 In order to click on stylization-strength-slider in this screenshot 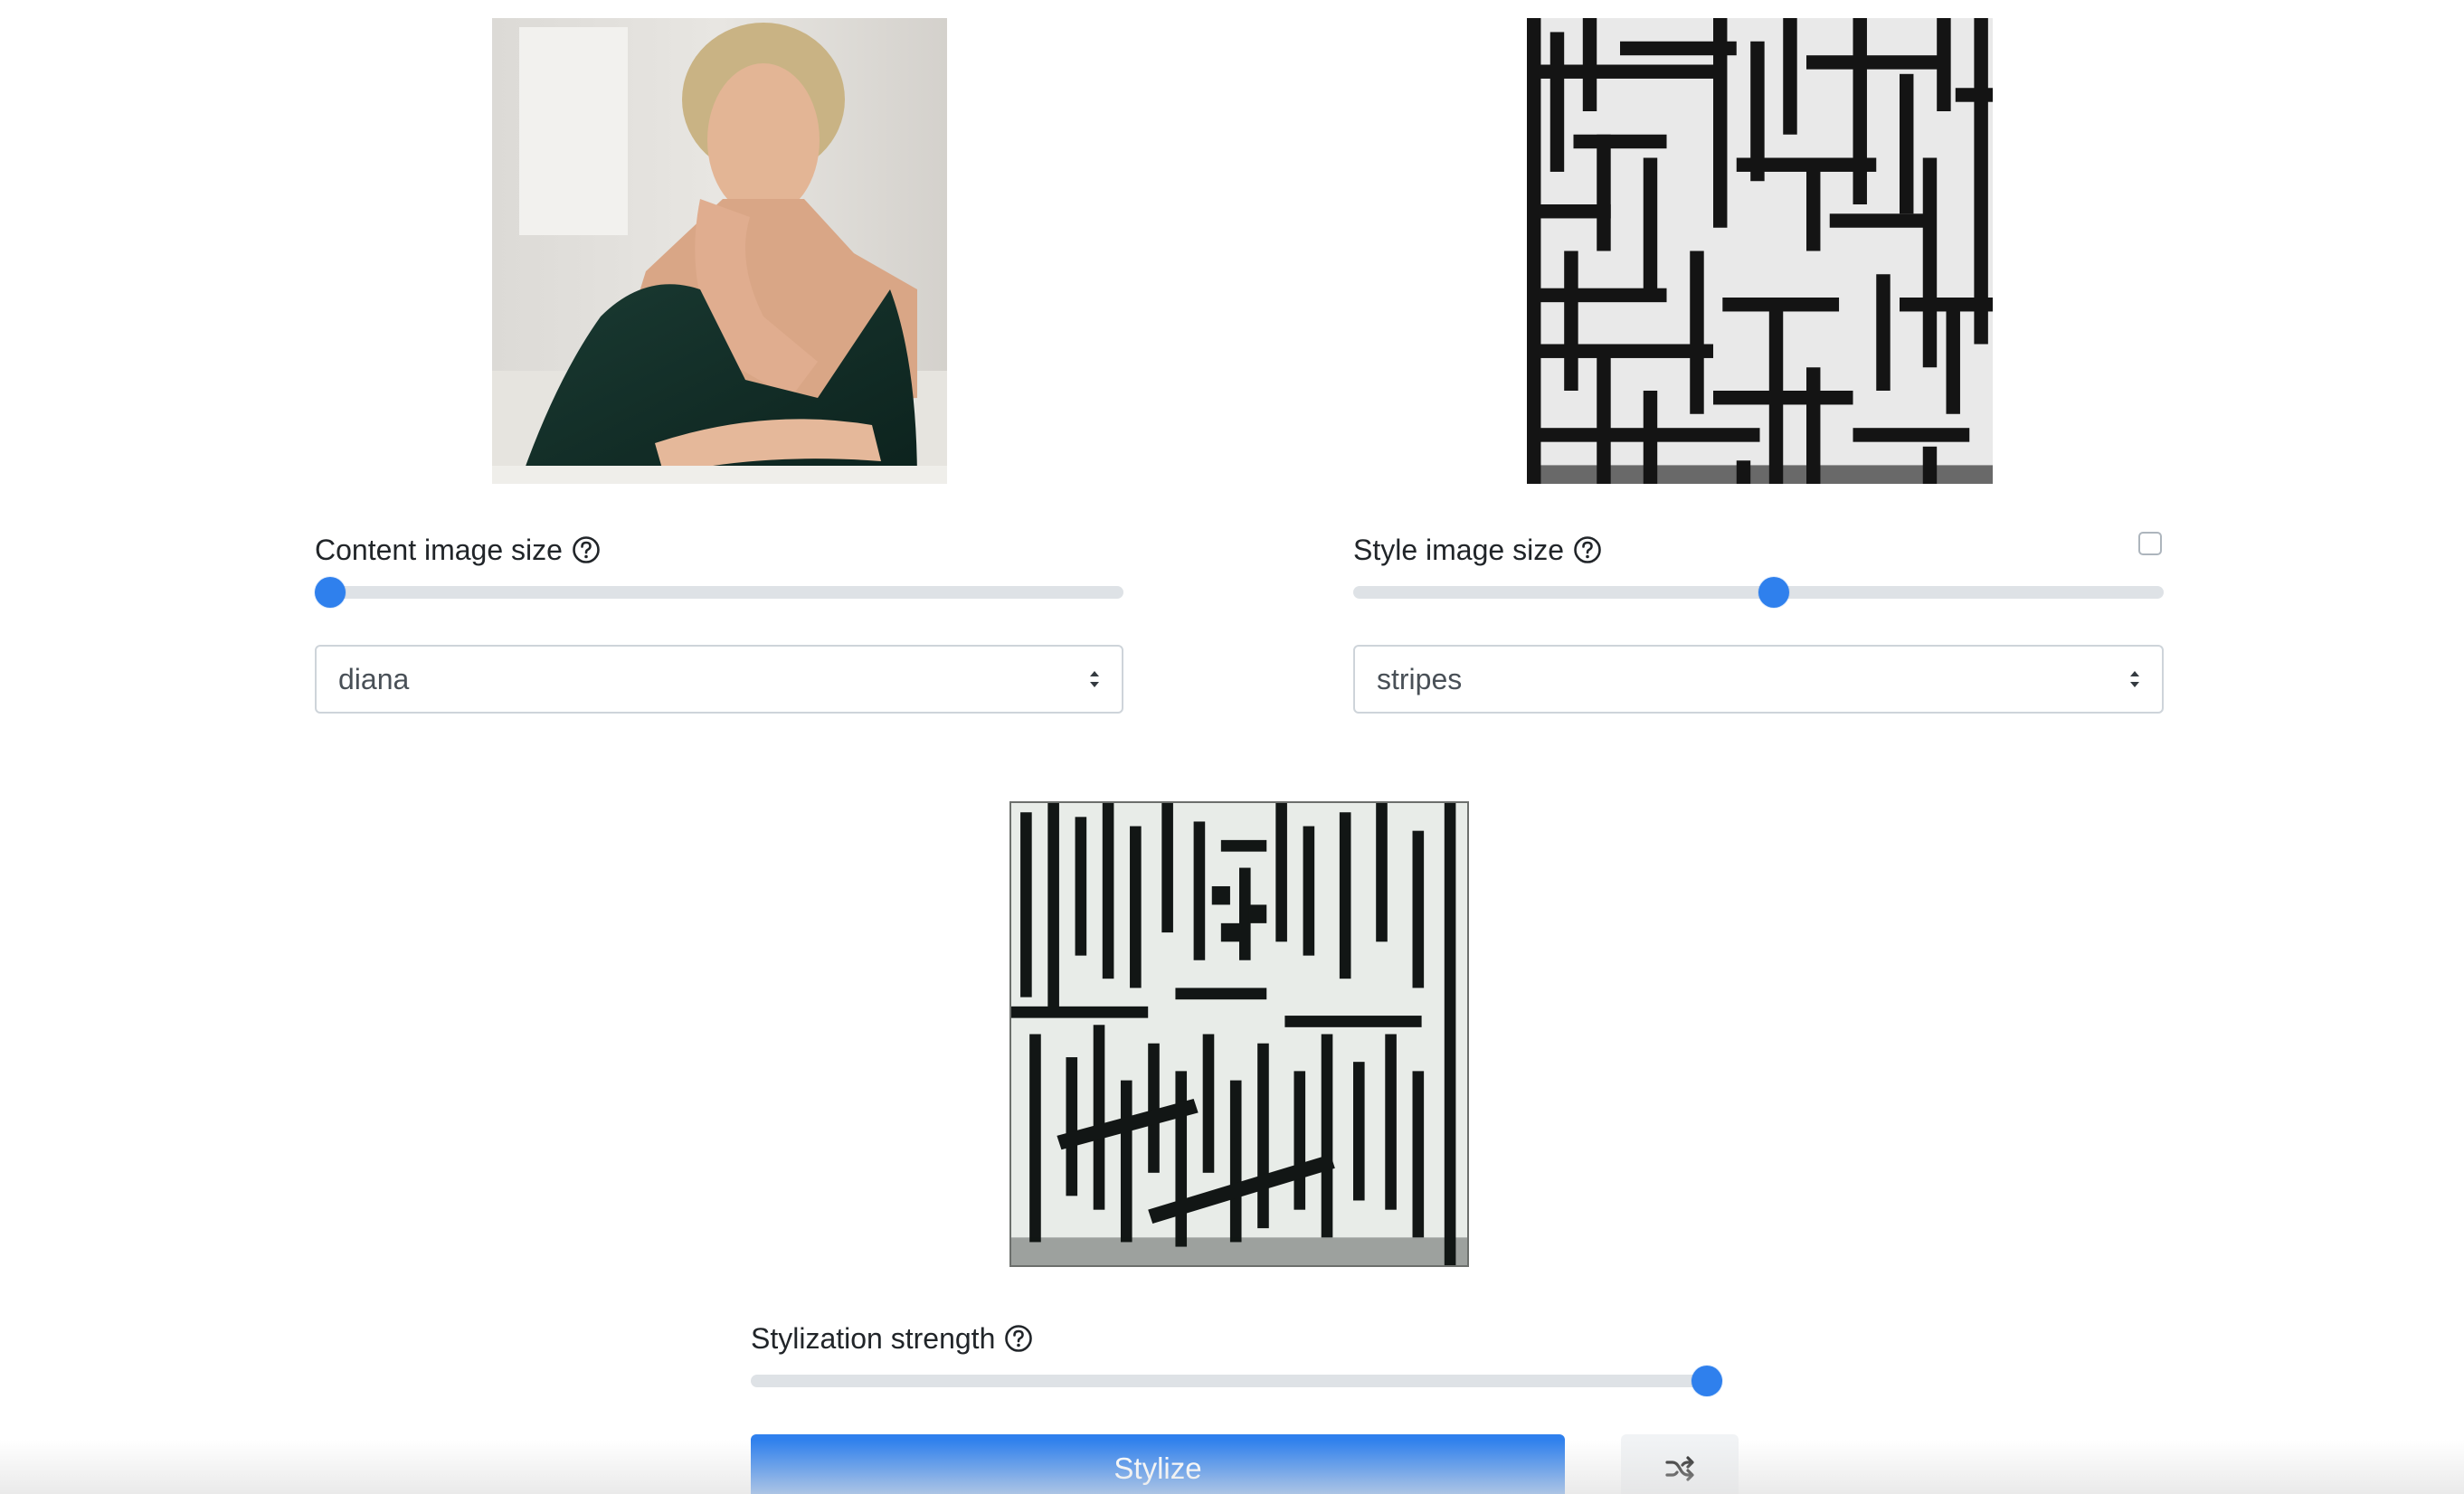, I will do `click(1236, 1381)`.